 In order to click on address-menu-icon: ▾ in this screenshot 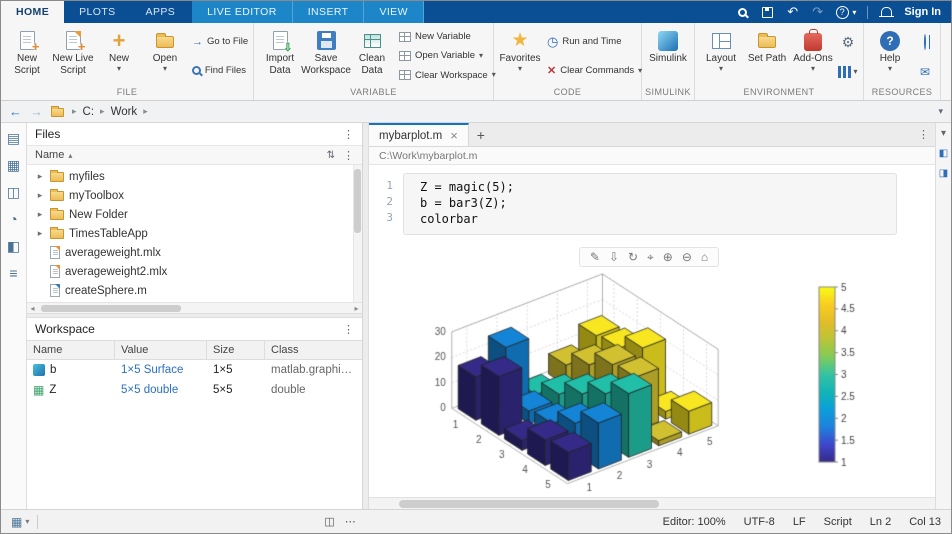, I will do `click(940, 111)`.